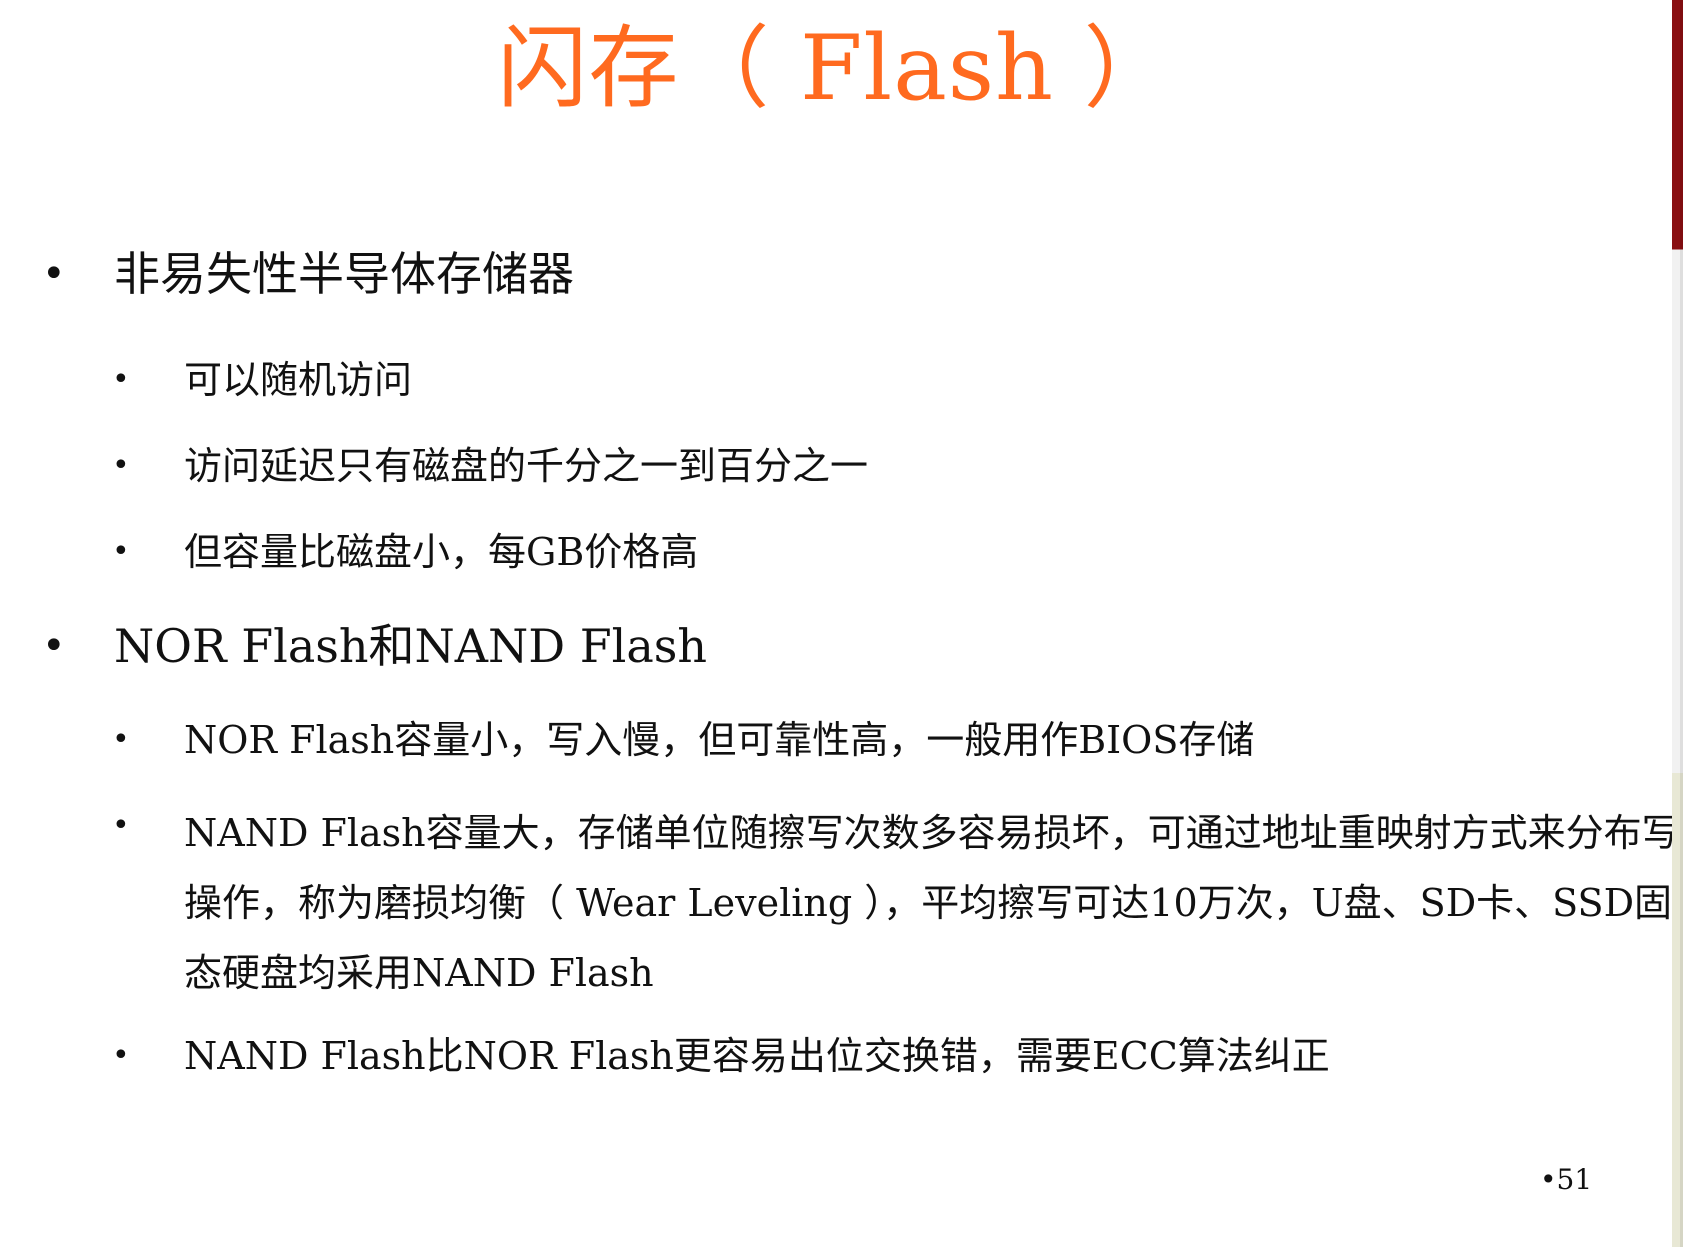 The height and width of the screenshot is (1247, 1683). I want to click on bullet-item: • NOR Flash容量小，写入慢，但可靠性高，一般用作BIOS存储, so click(862, 740).